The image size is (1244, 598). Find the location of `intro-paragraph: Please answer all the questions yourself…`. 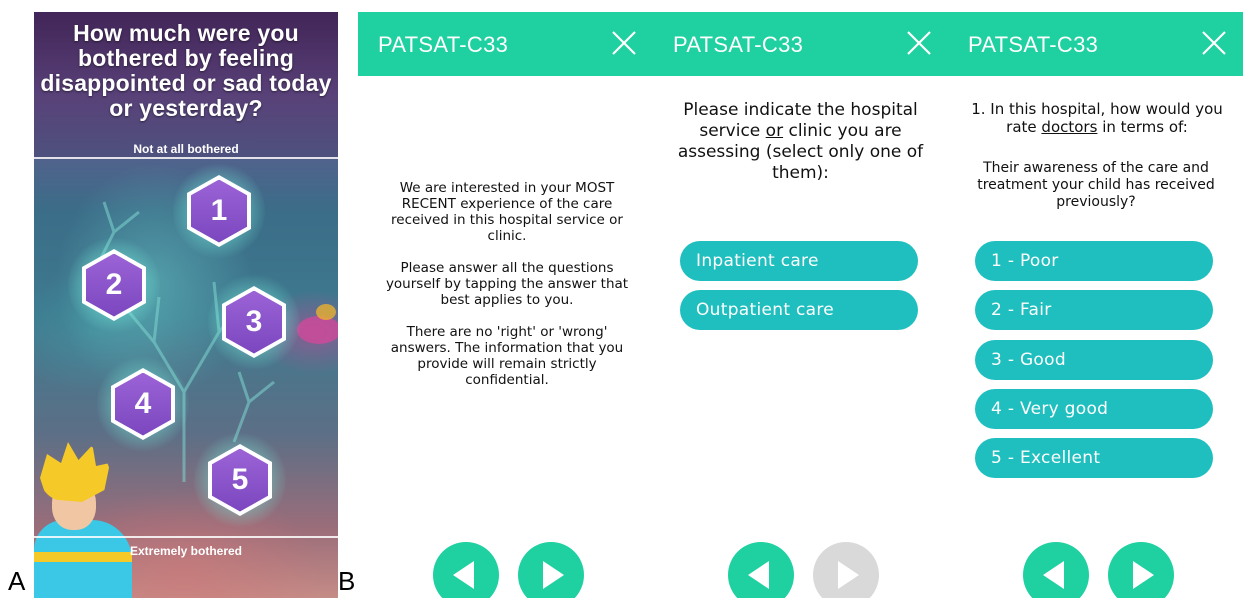

intro-paragraph: Please answer all the questions yourself… is located at coordinates (507, 284).